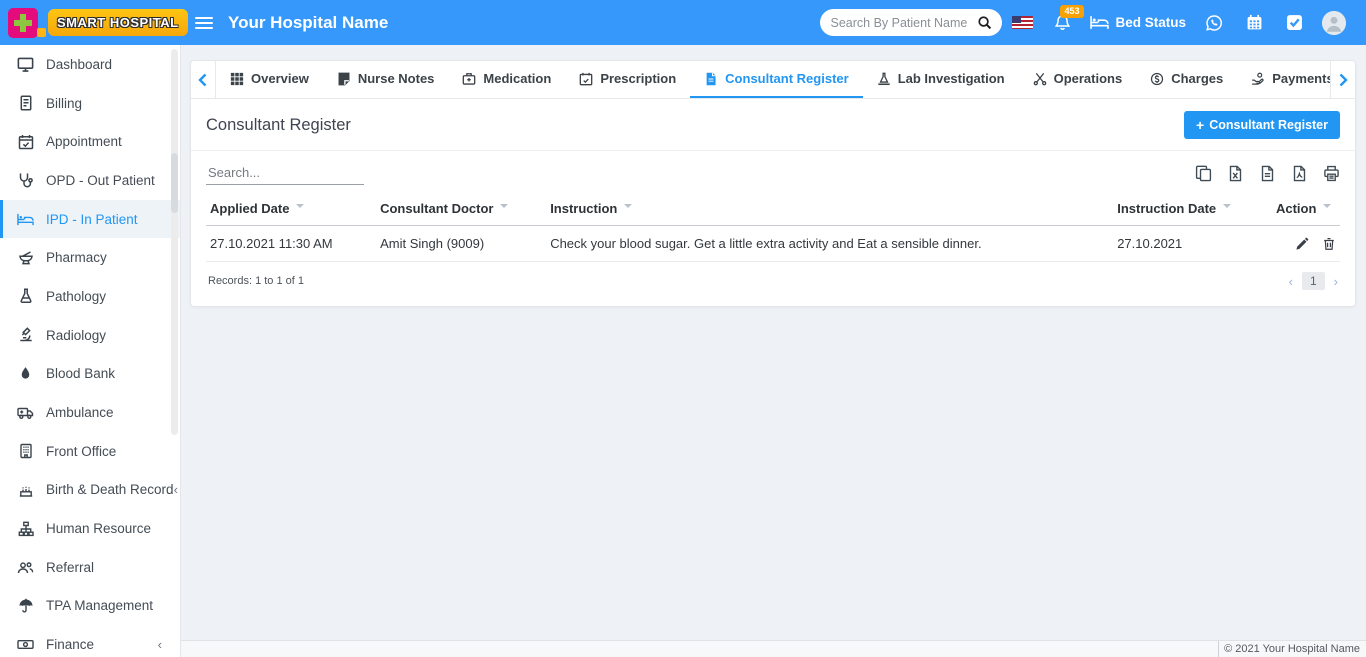 The height and width of the screenshot is (657, 1366). Describe the element at coordinates (174, 183) in the screenshot. I see `sidebar-scrollbar-thumb` at that location.